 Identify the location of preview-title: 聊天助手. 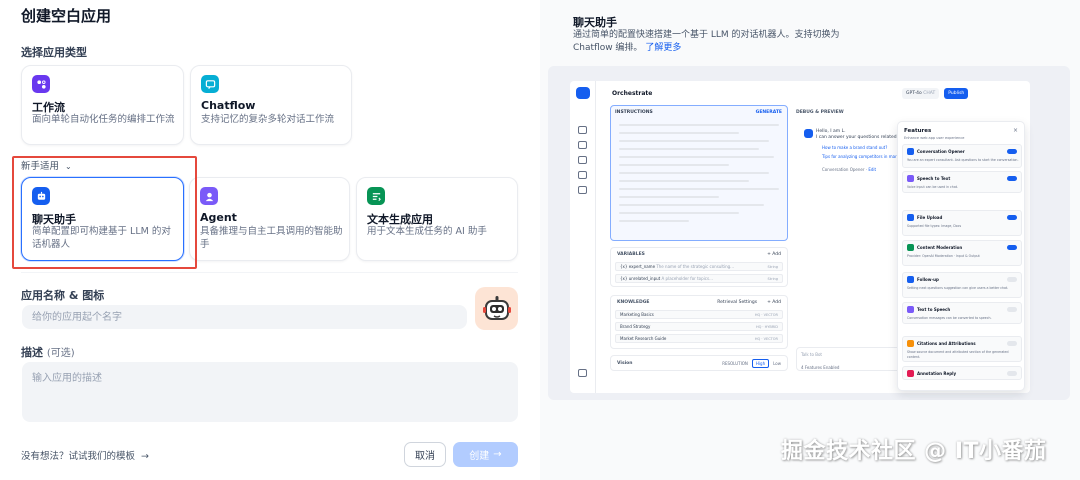
(595, 22).